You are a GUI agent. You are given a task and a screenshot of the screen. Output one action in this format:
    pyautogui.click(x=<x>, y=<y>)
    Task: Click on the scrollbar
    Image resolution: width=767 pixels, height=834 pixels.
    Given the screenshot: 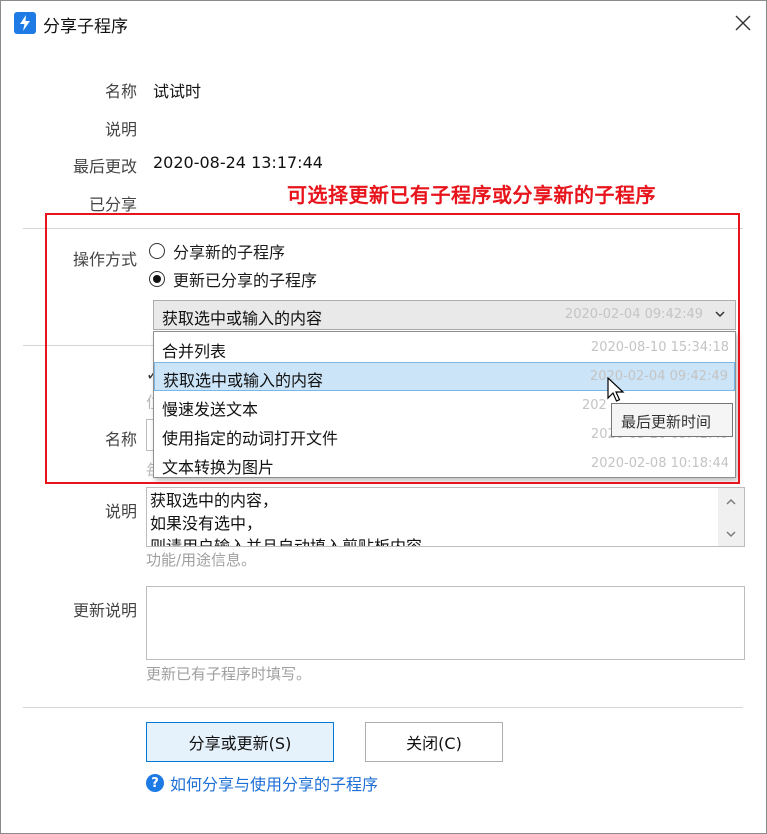 What is the action you would take?
    pyautogui.click(x=731, y=517)
    